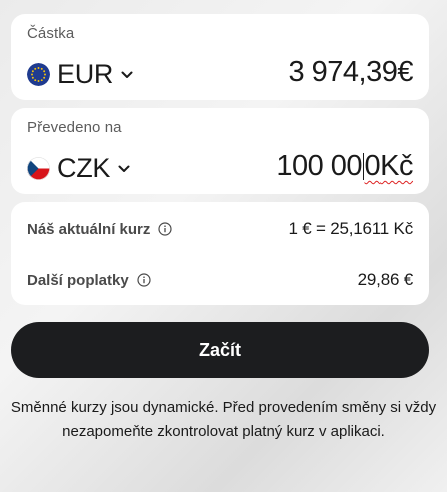 This screenshot has width=447, height=492. I want to click on amount-value: 3 974,39€, so click(350, 72).